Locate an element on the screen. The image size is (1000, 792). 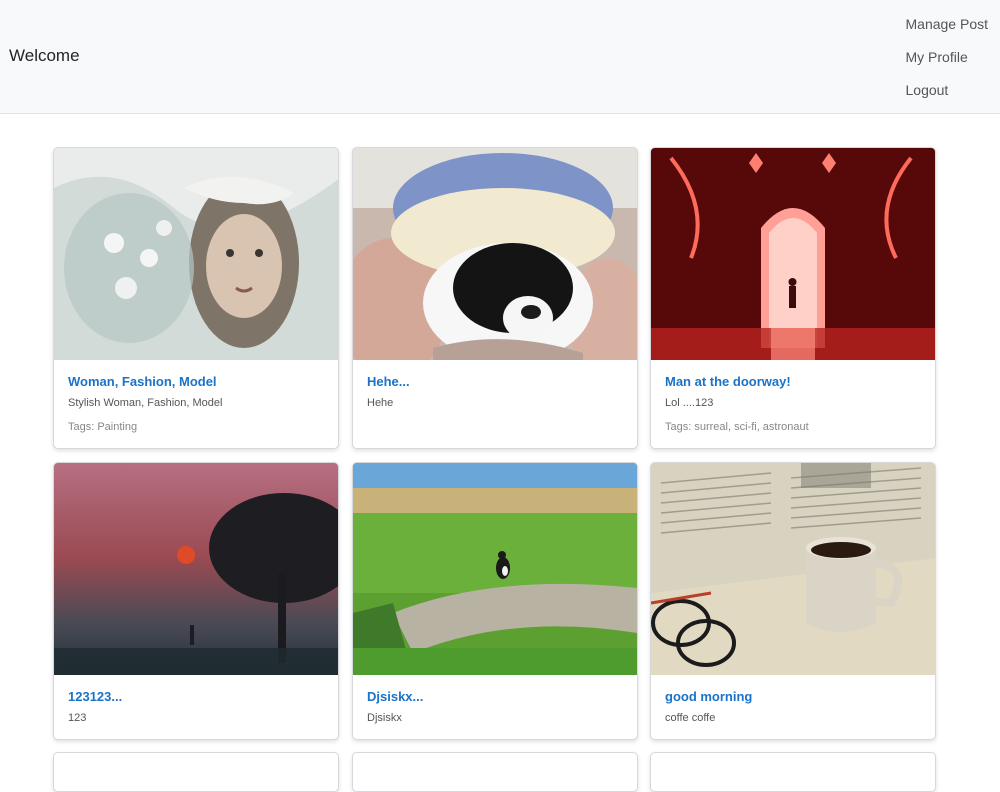
my-profile-link: My Profile is located at coordinates (947, 63).